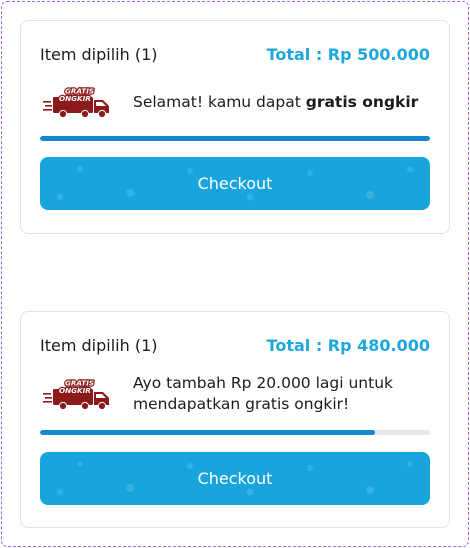 The height and width of the screenshot is (548, 470). I want to click on promo-highlight: gratis ongkir, so click(362, 101).